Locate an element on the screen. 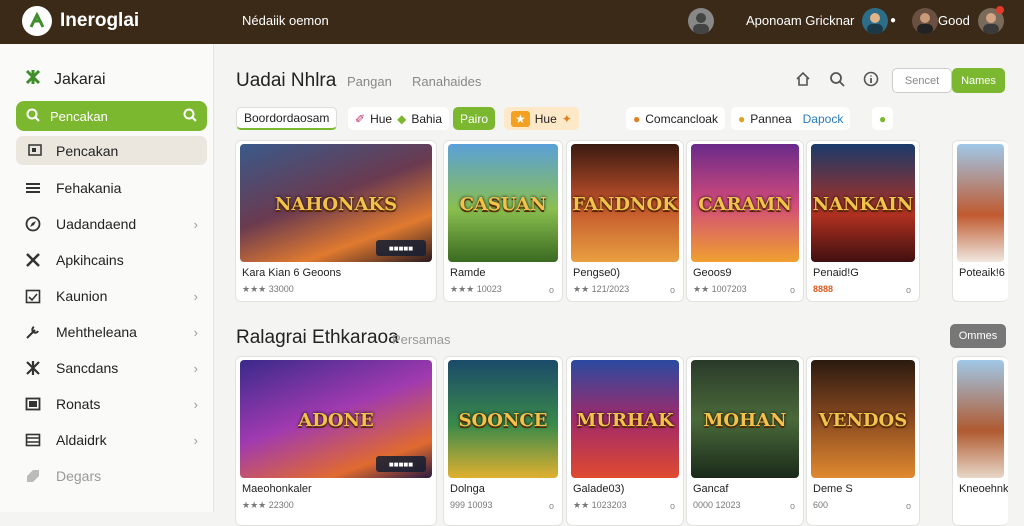 This screenshot has height=526, width=1024. game-art-title: SOONCE is located at coordinates (503, 420).